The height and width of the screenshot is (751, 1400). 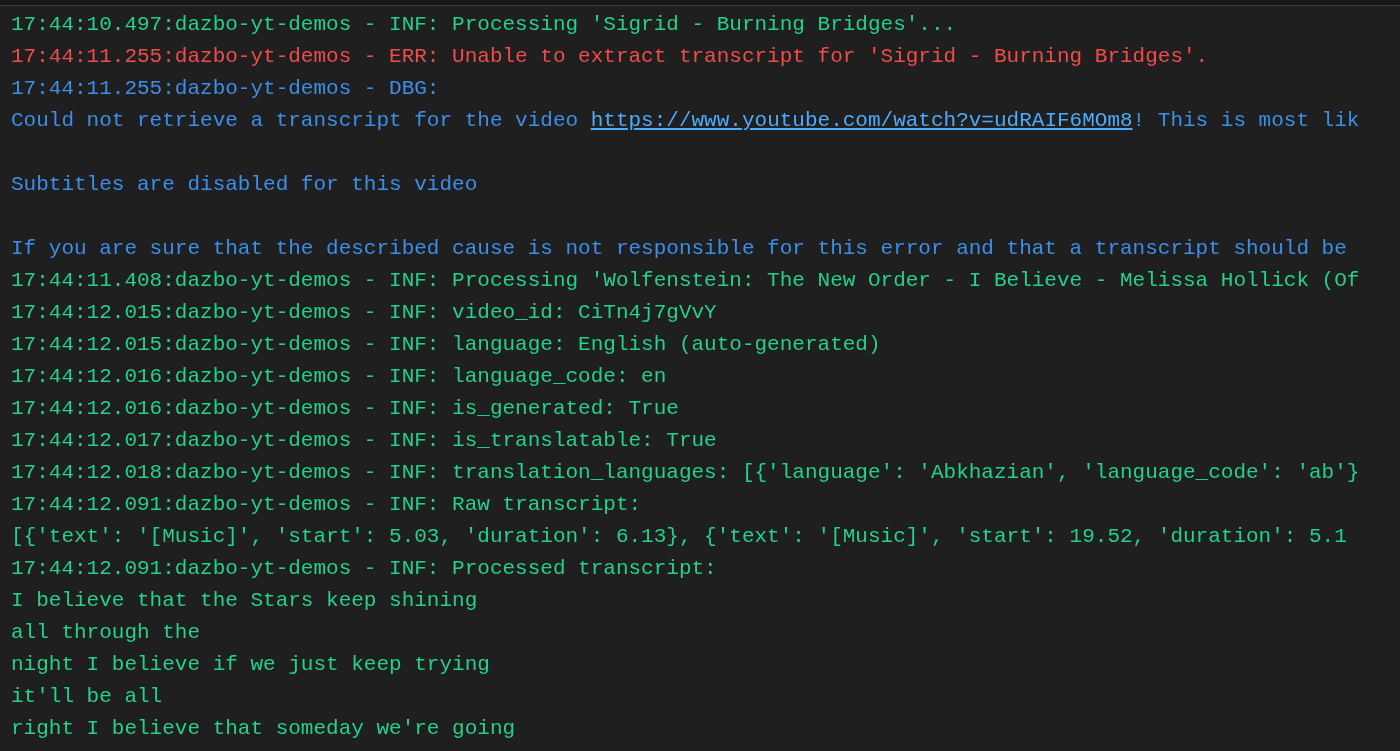 I want to click on log-line: 17:44:12.016:dazbo-yt-demos - INF: language_code: en, so click(x=339, y=376).